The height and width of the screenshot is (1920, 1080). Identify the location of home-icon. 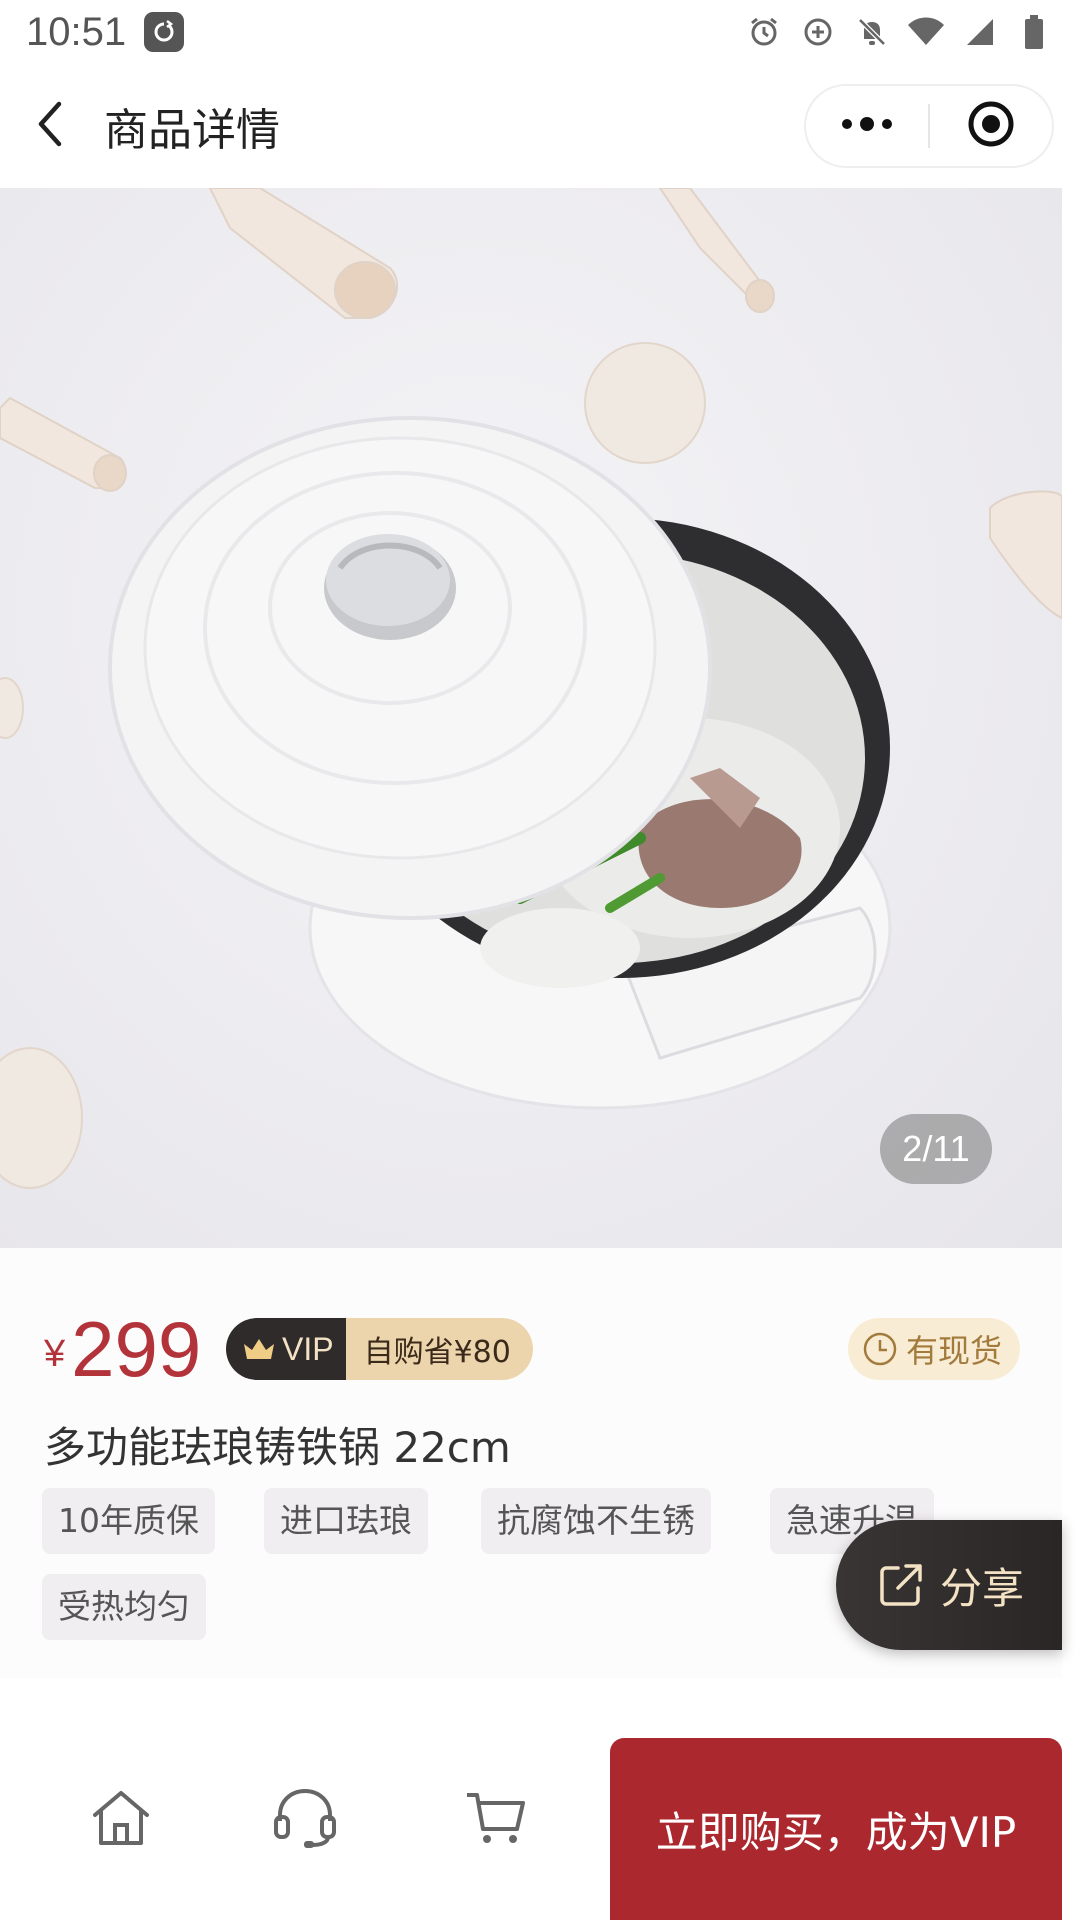
(121, 1819).